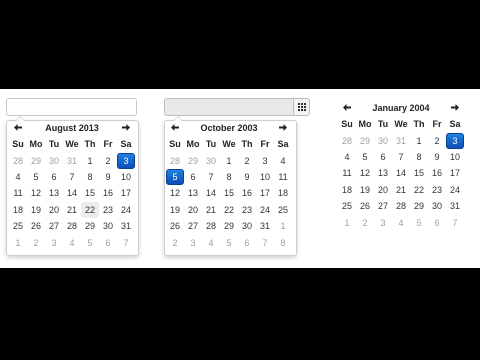 The image size is (480, 360). What do you see at coordinates (72, 226) in the screenshot?
I see `day-cell: 28` at bounding box center [72, 226].